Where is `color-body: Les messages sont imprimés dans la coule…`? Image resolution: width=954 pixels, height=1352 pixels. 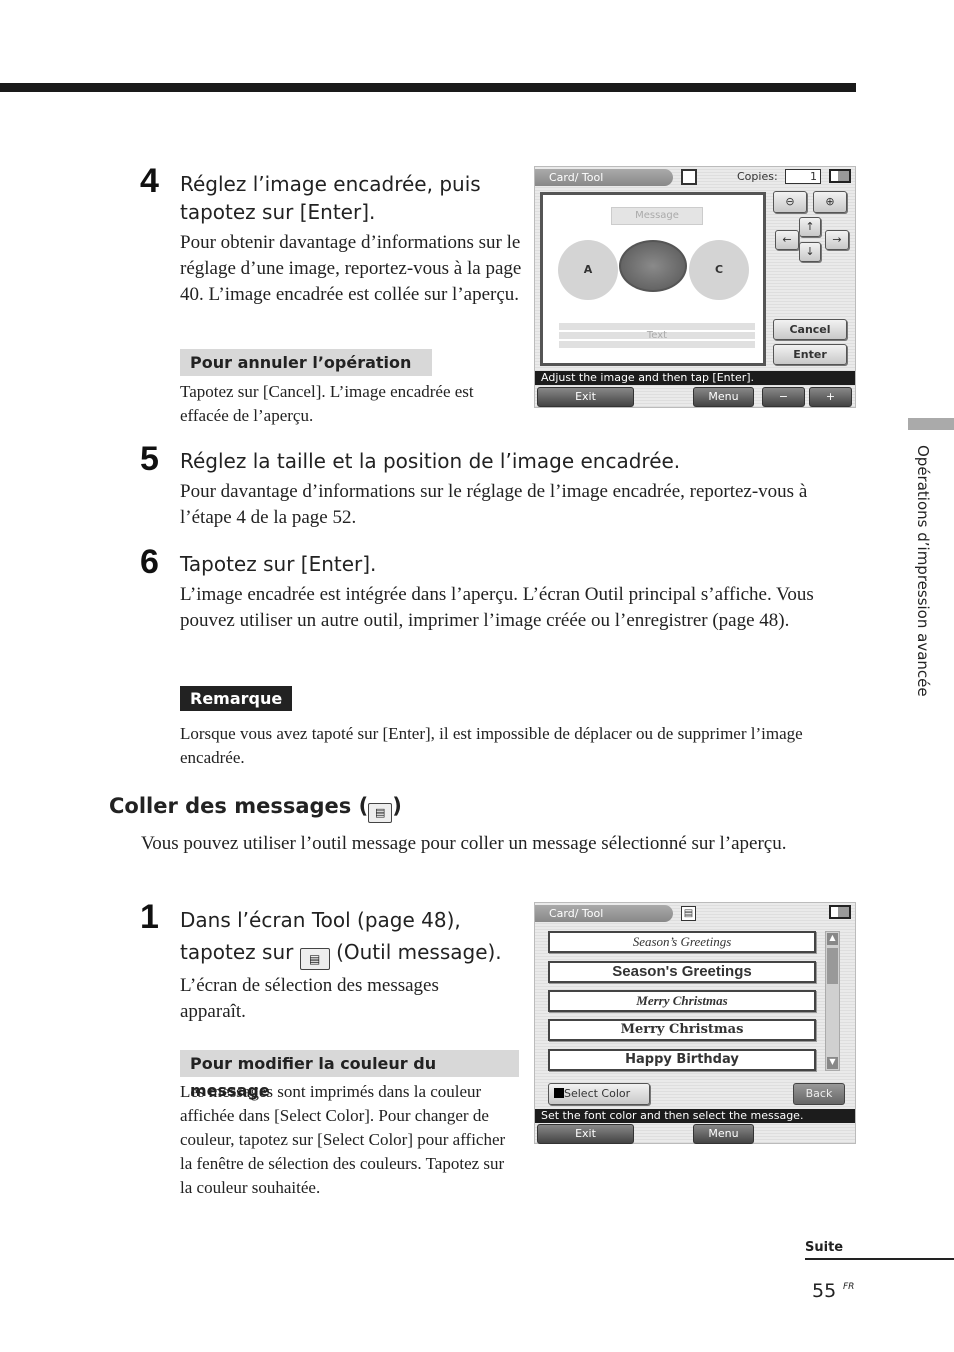 color-body: Les messages sont imprimés dans la coule… is located at coordinates (343, 1139).